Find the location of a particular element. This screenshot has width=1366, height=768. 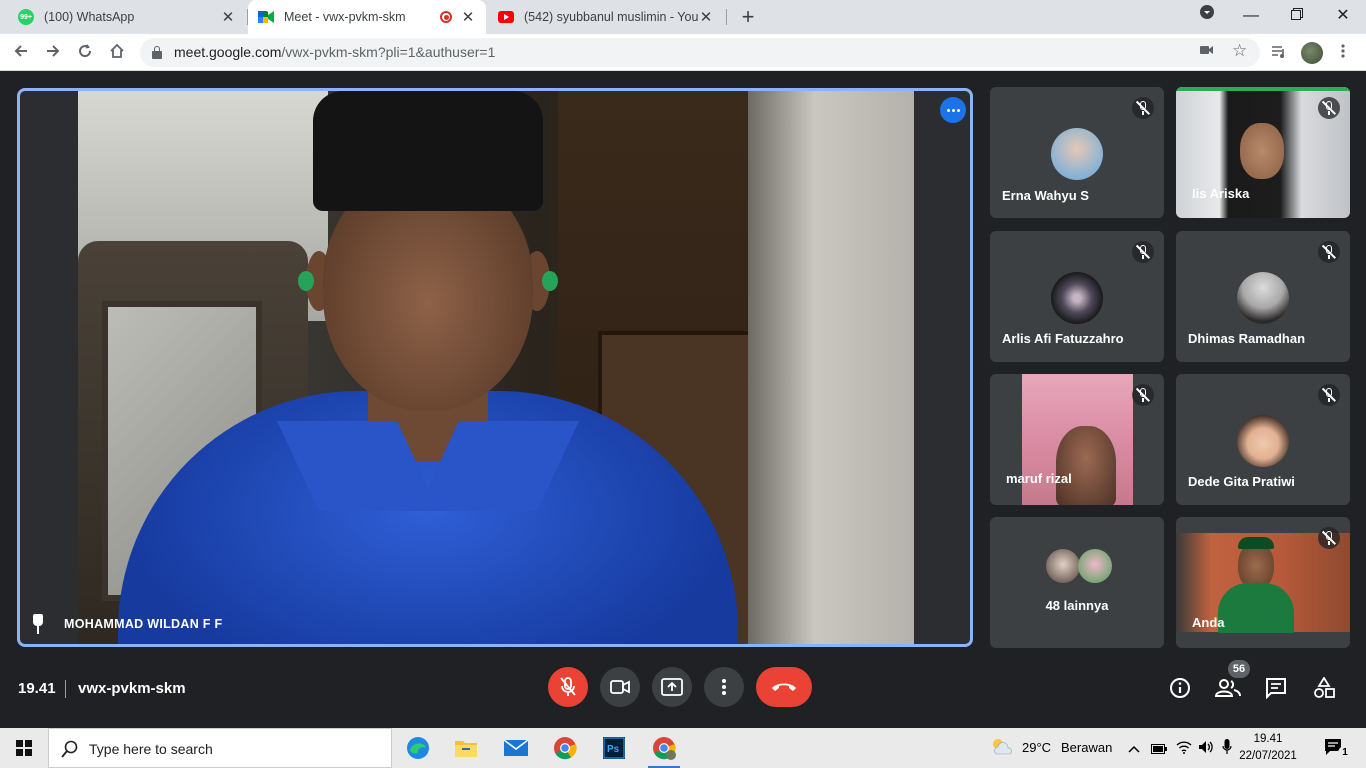

participant-tile: Arlis Afi Fatuzzahro is located at coordinates (1077, 296).